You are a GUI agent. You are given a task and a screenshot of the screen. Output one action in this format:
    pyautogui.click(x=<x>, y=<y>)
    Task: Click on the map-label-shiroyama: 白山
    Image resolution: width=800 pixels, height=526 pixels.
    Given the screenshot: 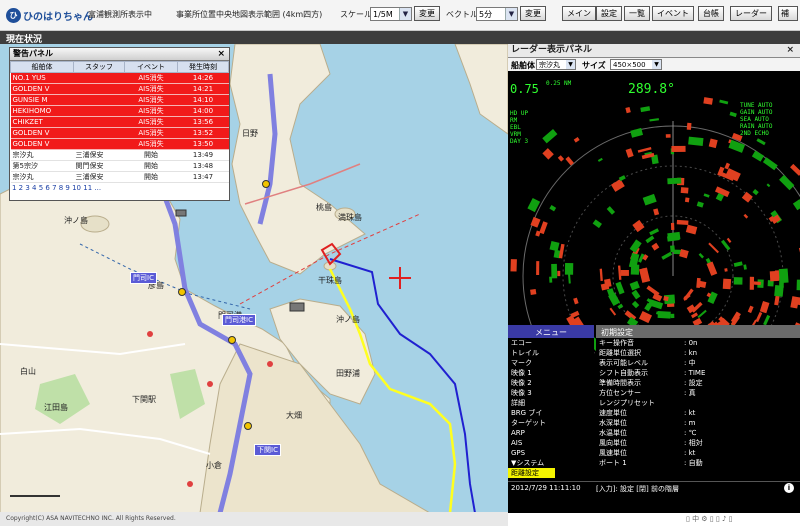 What is the action you would take?
    pyautogui.click(x=28, y=371)
    